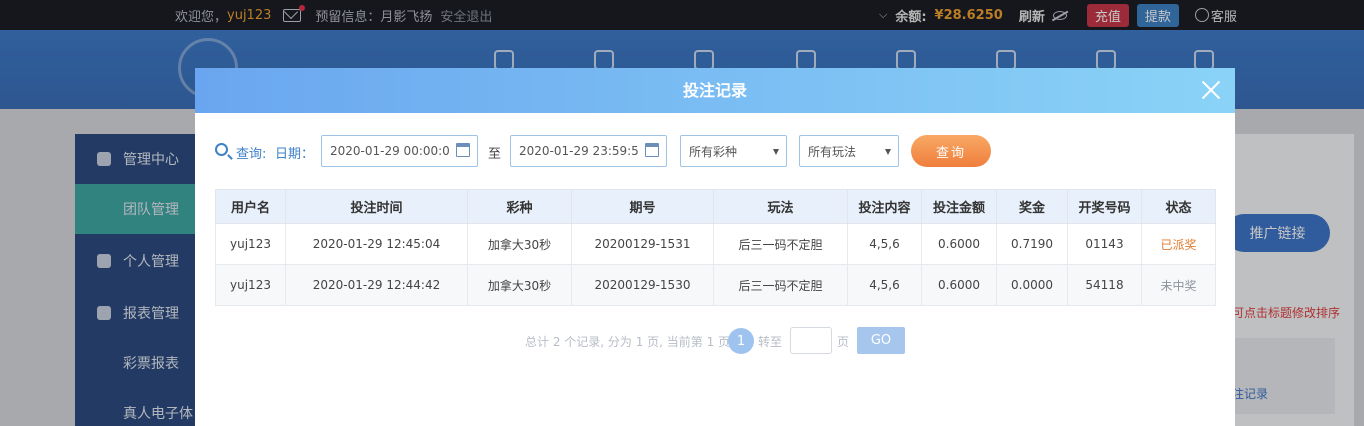  I want to click on go-button: GO, so click(881, 340).